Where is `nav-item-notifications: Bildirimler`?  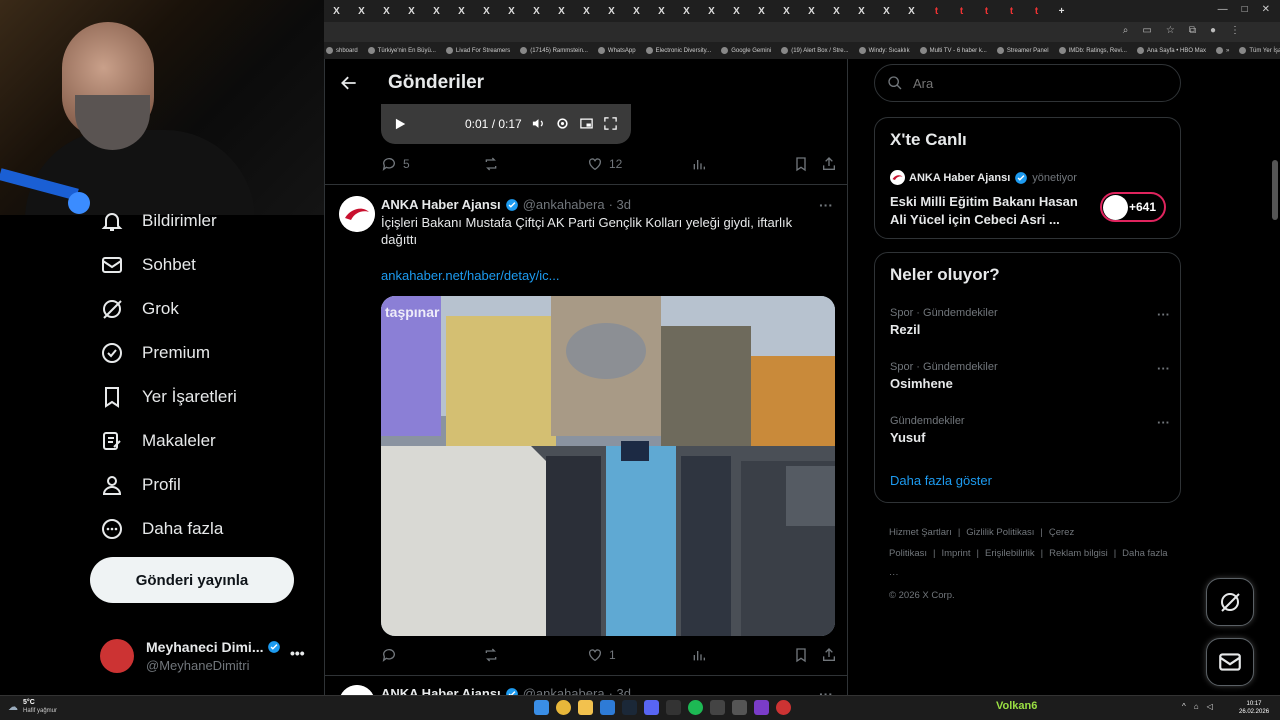 nav-item-notifications: Bildirimler is located at coordinates (158, 221).